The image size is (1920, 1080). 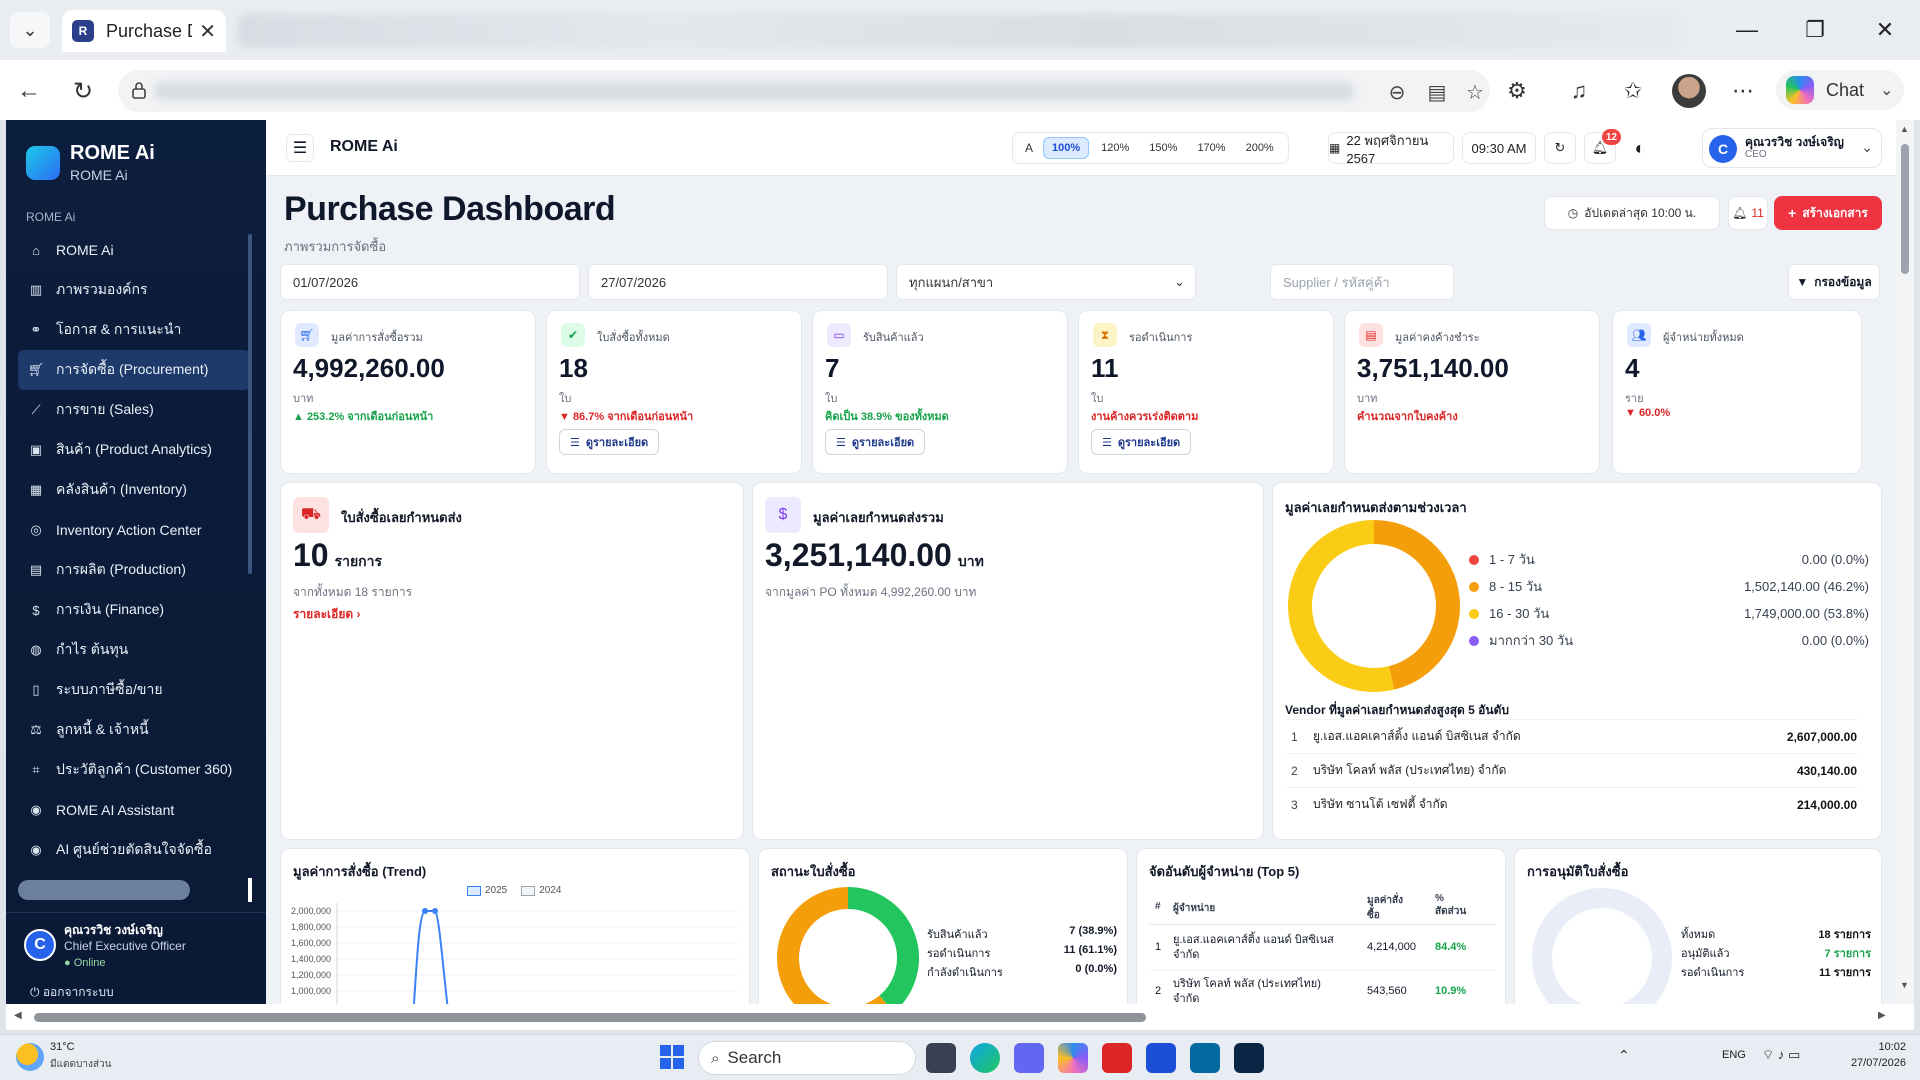 I want to click on task-view-icon, so click(x=941, y=1058).